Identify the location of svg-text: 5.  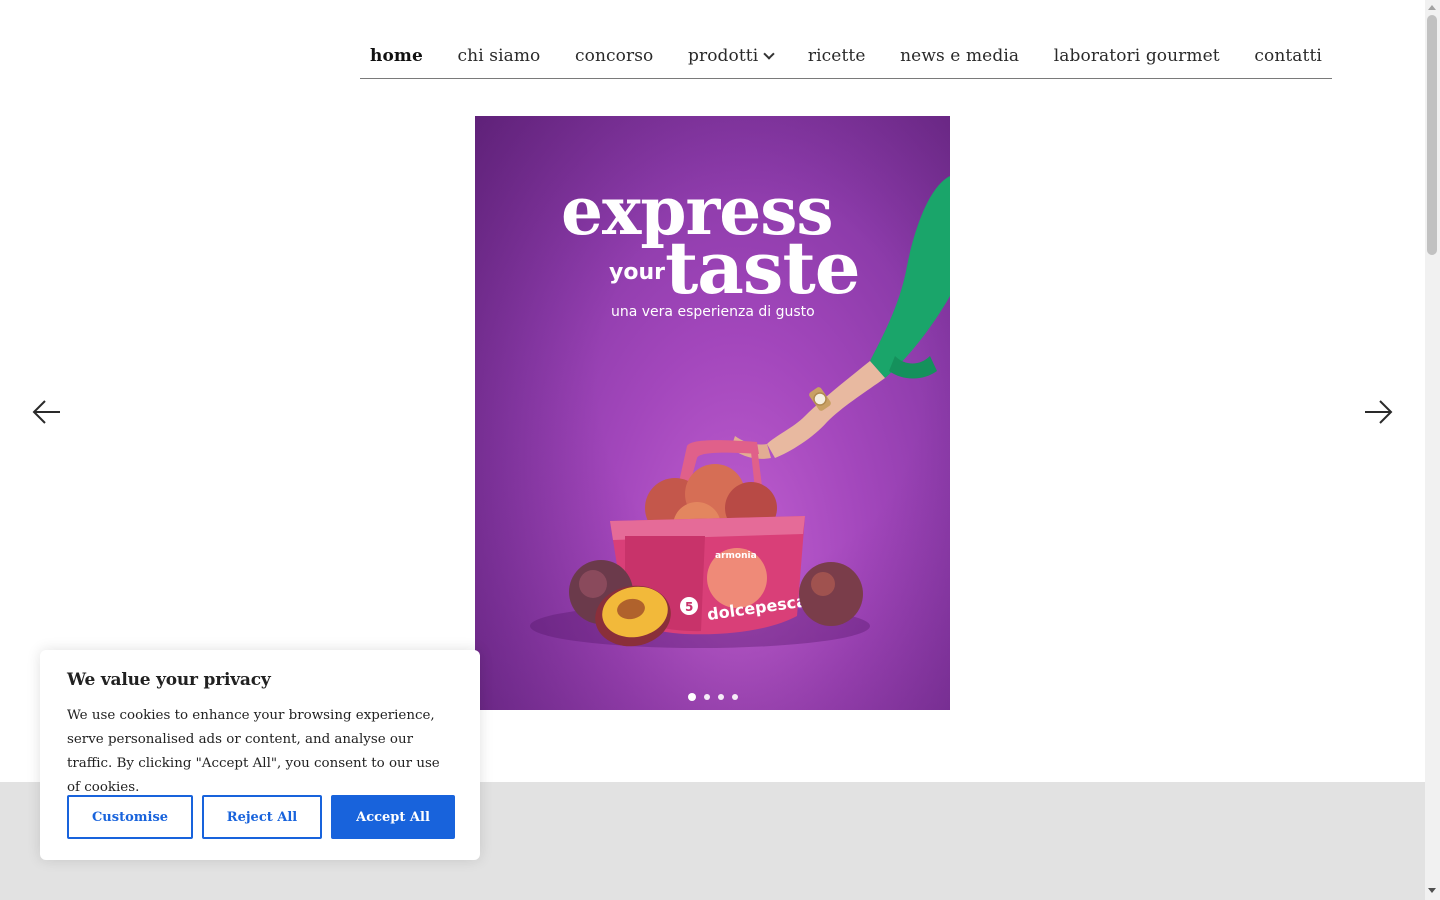
(689, 607).